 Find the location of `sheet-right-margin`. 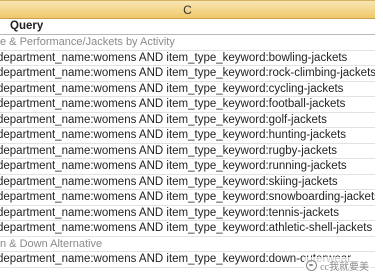

sheet-right-margin is located at coordinates (379, 138).